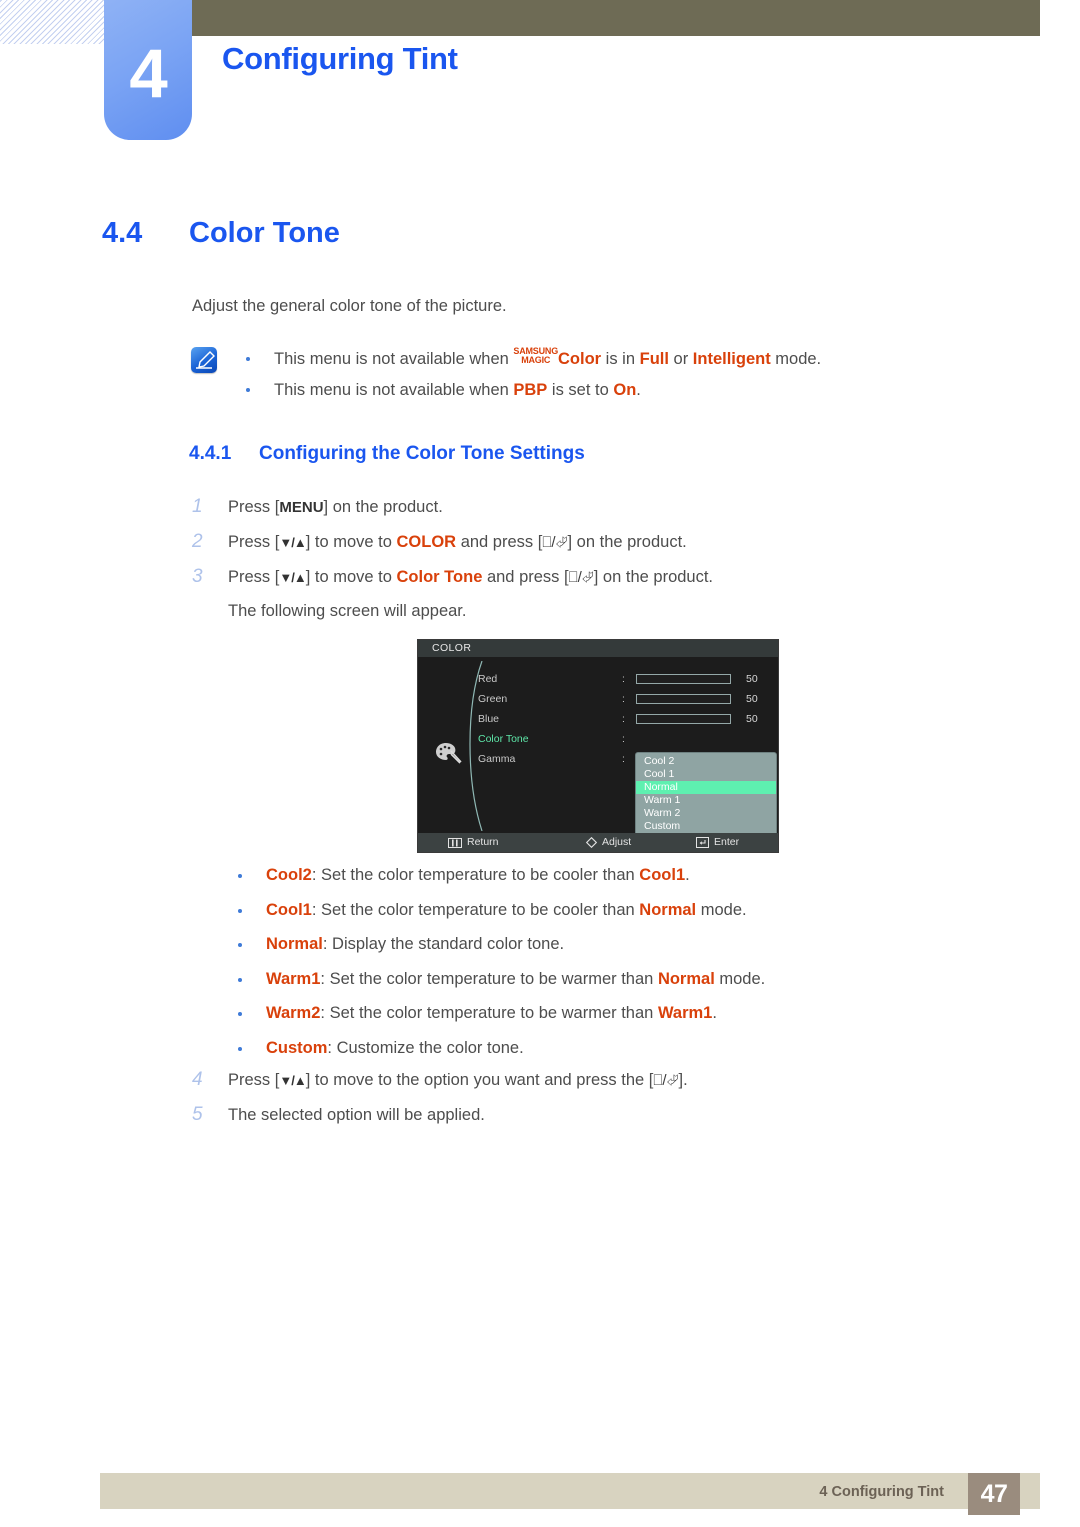 The width and height of the screenshot is (1080, 1527). Describe the element at coordinates (687, 875) in the screenshot. I see `option-tail: .` at that location.